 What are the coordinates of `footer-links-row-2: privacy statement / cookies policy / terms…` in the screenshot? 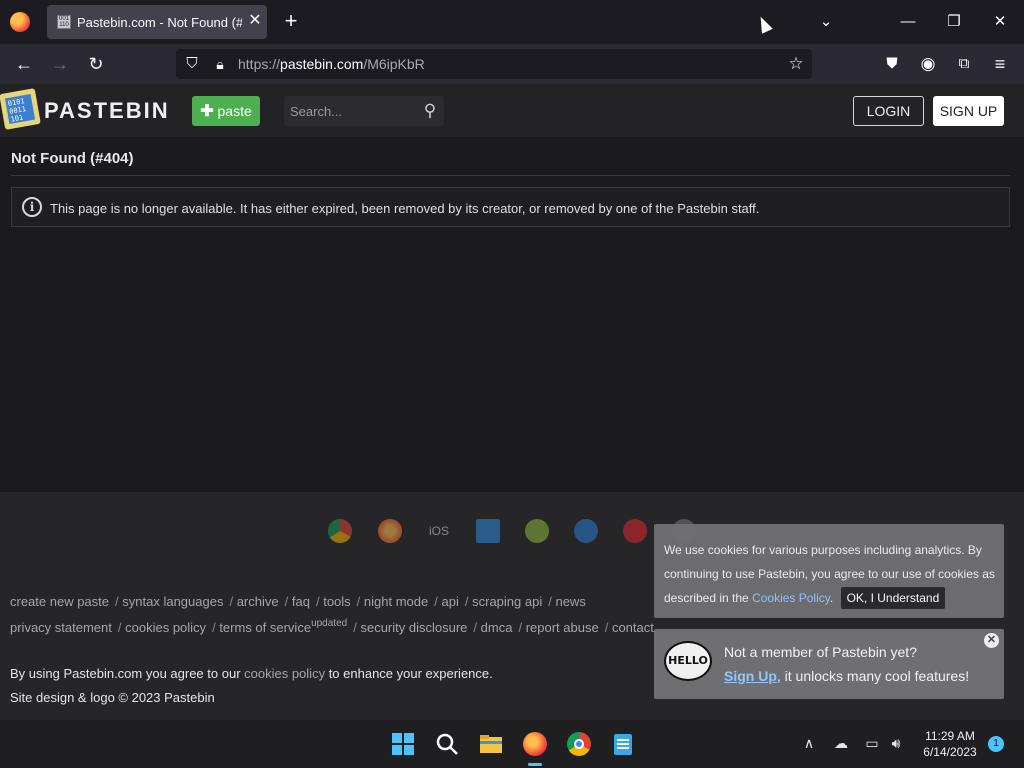 It's located at (332, 626).